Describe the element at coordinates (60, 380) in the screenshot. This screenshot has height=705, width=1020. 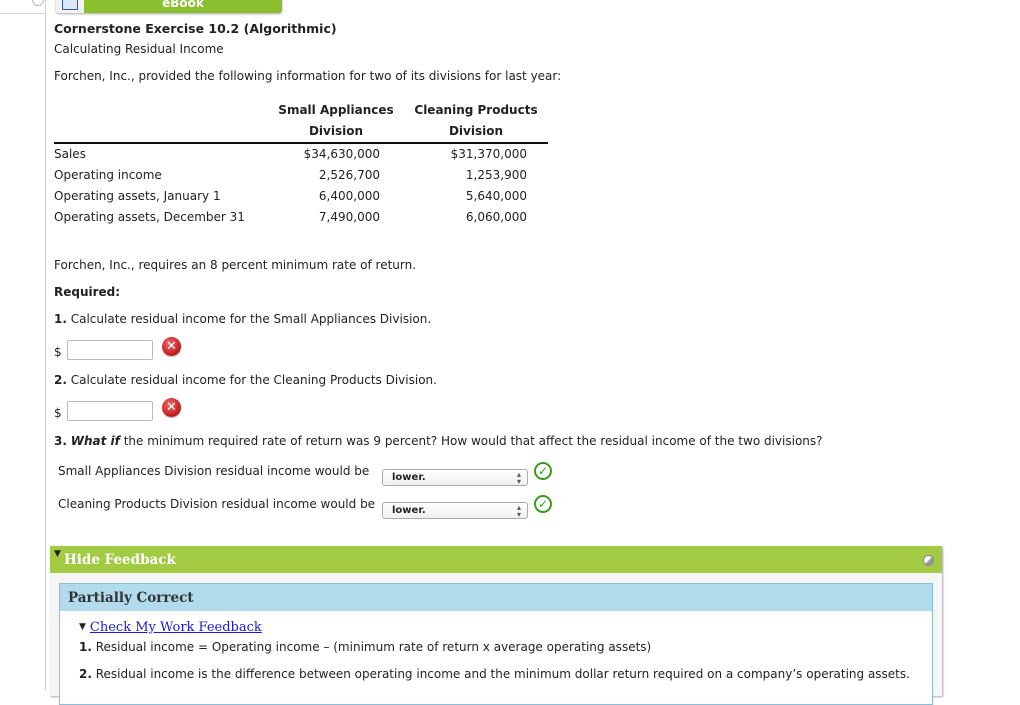
I see `question-number: 2.` at that location.